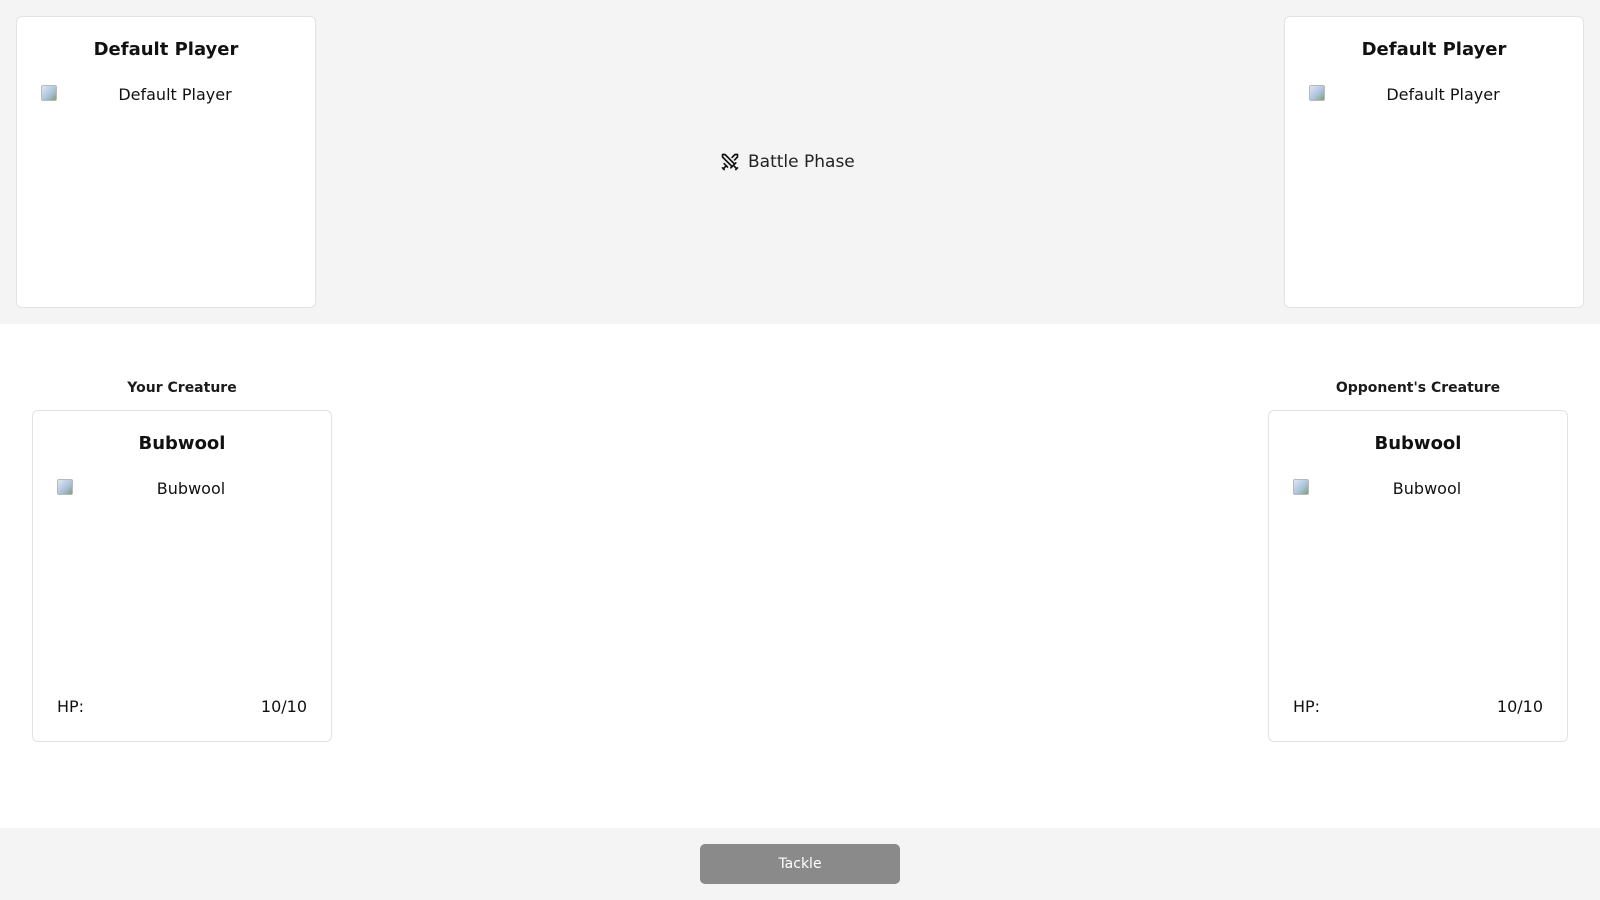  I want to click on left-player-image-alt: Default Player, so click(175, 94).